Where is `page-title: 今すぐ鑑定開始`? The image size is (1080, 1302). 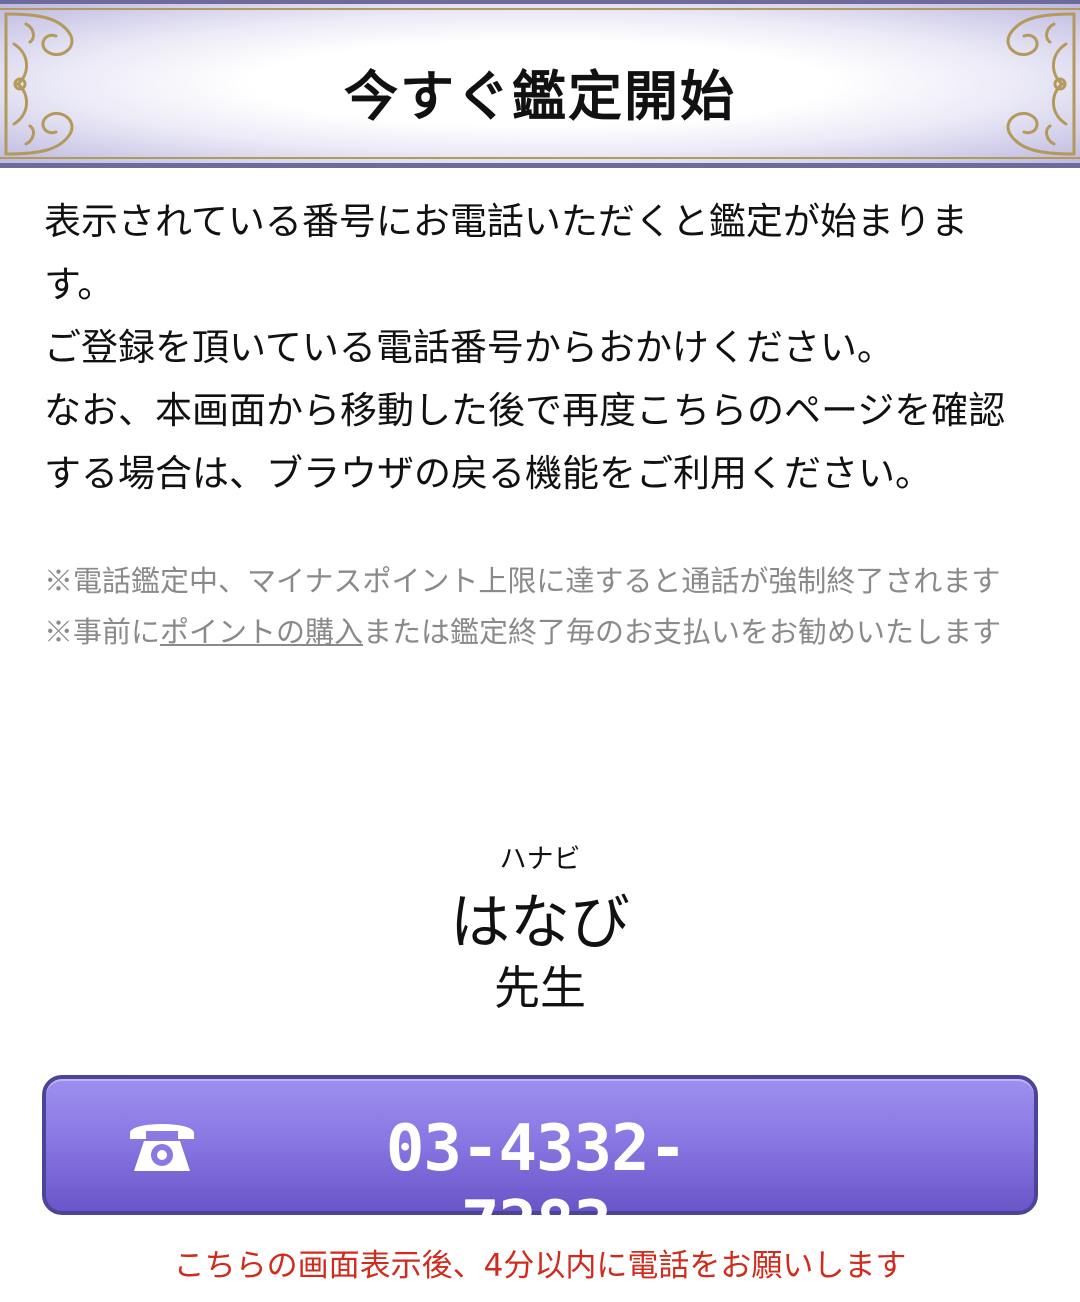
page-title: 今すぐ鑑定開始 is located at coordinates (540, 96).